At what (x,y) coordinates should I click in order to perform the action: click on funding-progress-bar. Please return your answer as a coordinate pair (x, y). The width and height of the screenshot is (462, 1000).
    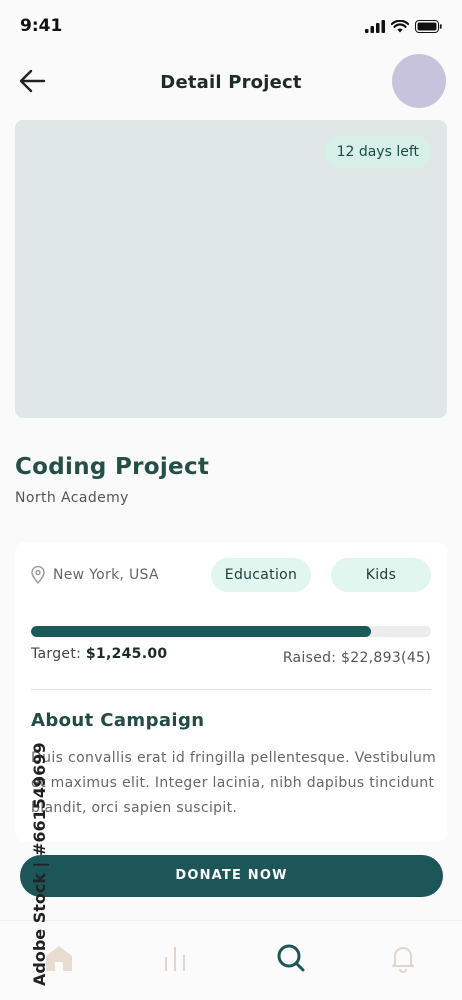
    Looking at the image, I should click on (231, 631).